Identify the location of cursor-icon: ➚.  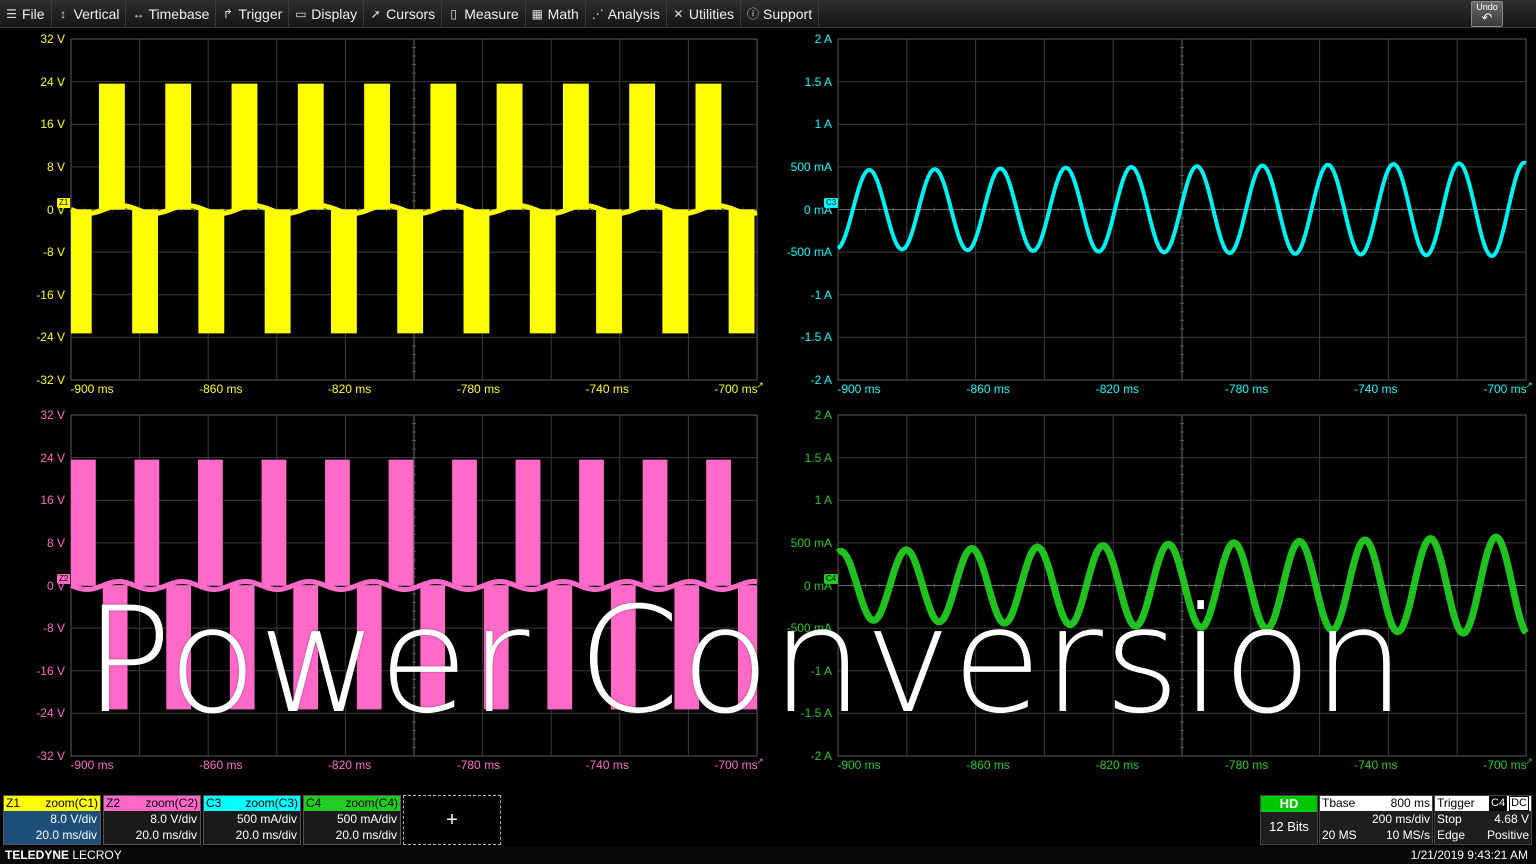
(375, 13).